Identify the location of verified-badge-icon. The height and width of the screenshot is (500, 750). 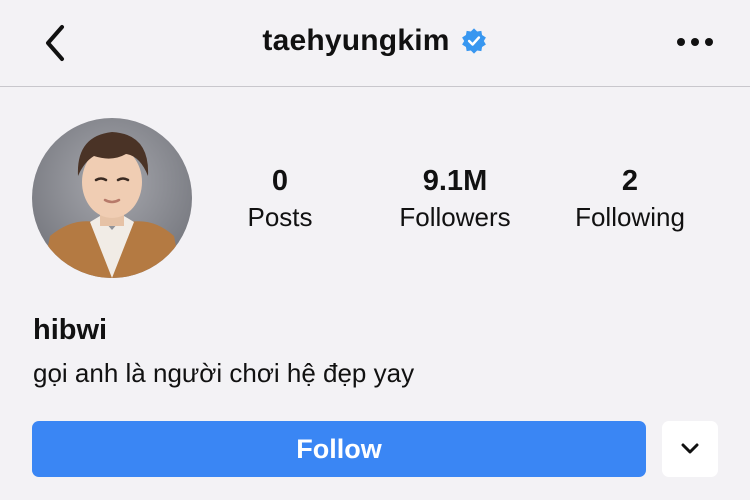
(473, 41).